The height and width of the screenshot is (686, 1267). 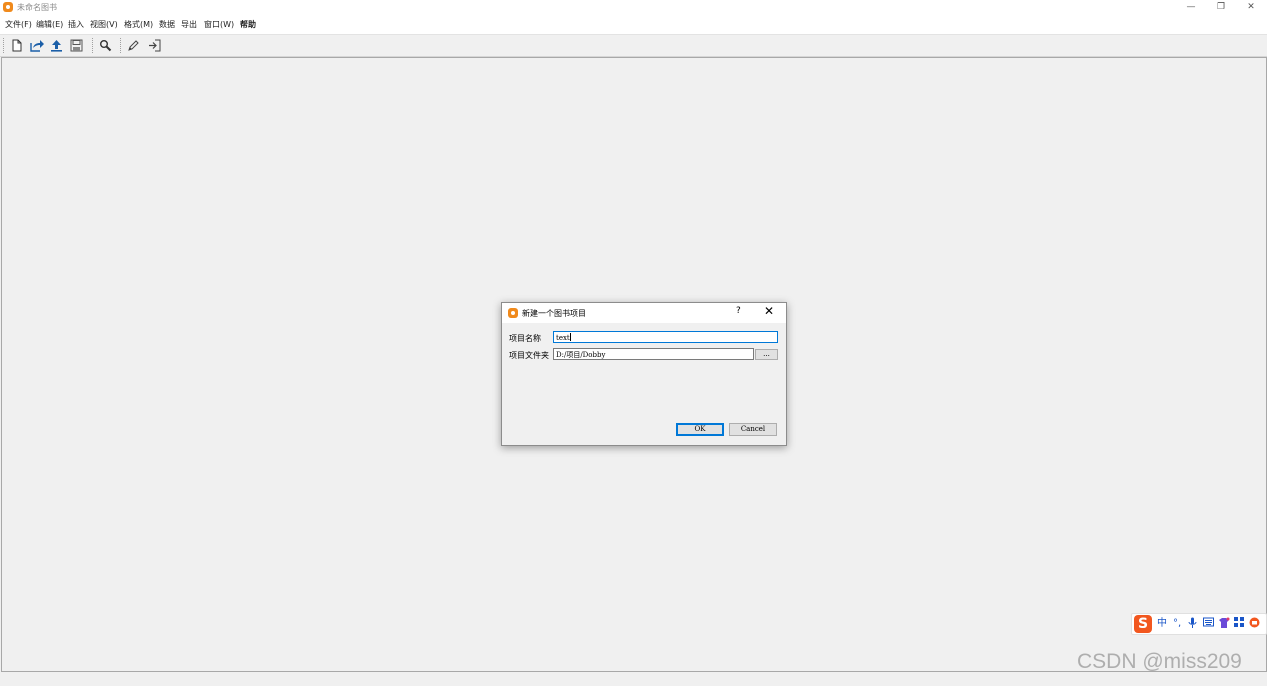 I want to click on project-name-label: 项目名称, so click(x=525, y=338).